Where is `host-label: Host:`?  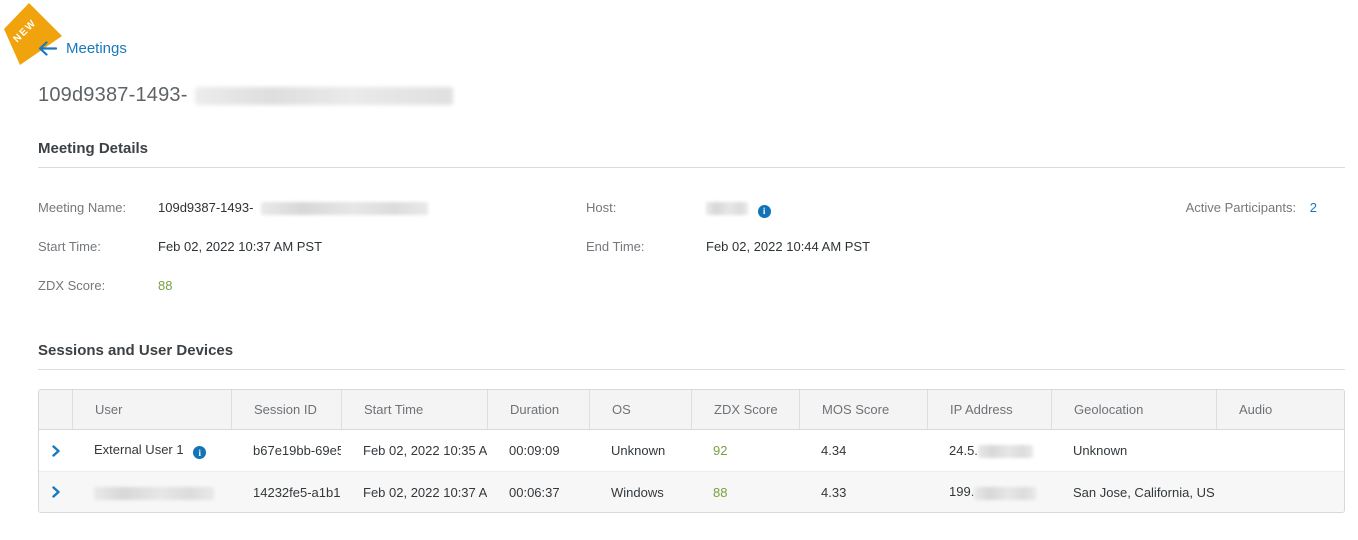
host-label: Host: is located at coordinates (601, 207).